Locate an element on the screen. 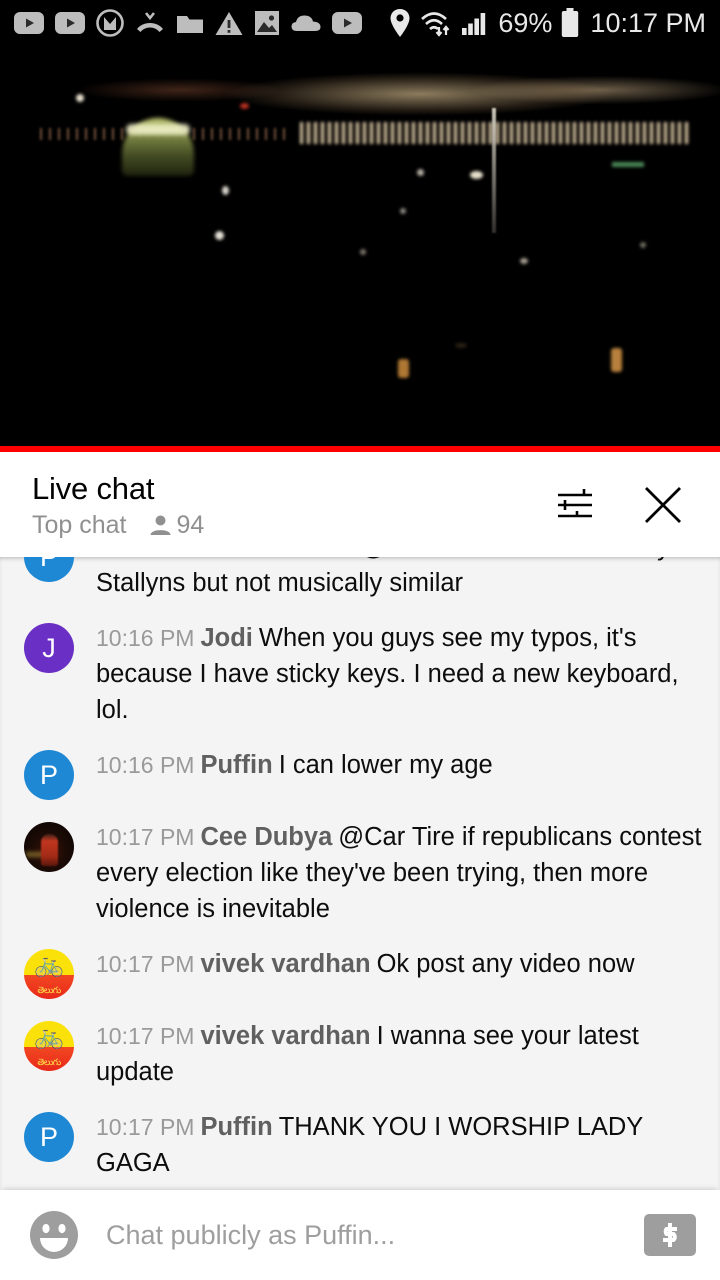  cellular-signal-icon is located at coordinates (474, 24).